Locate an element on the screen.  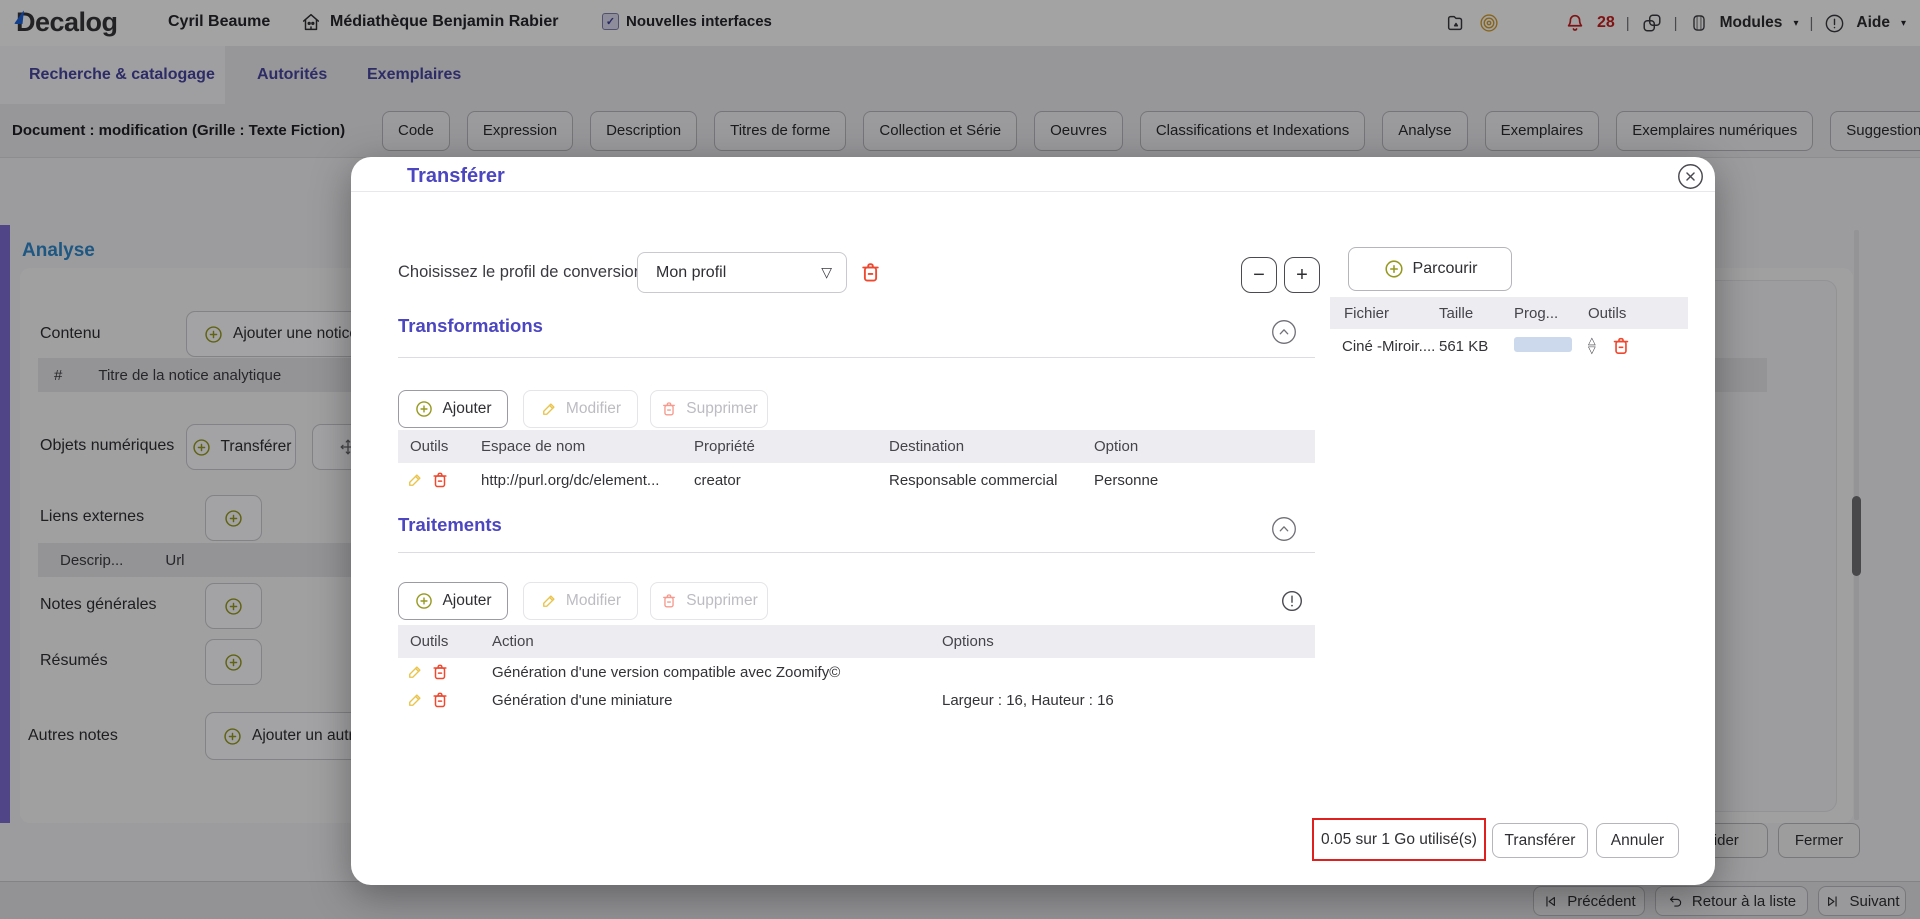
file-progress-cell is located at coordinates (1547, 346).